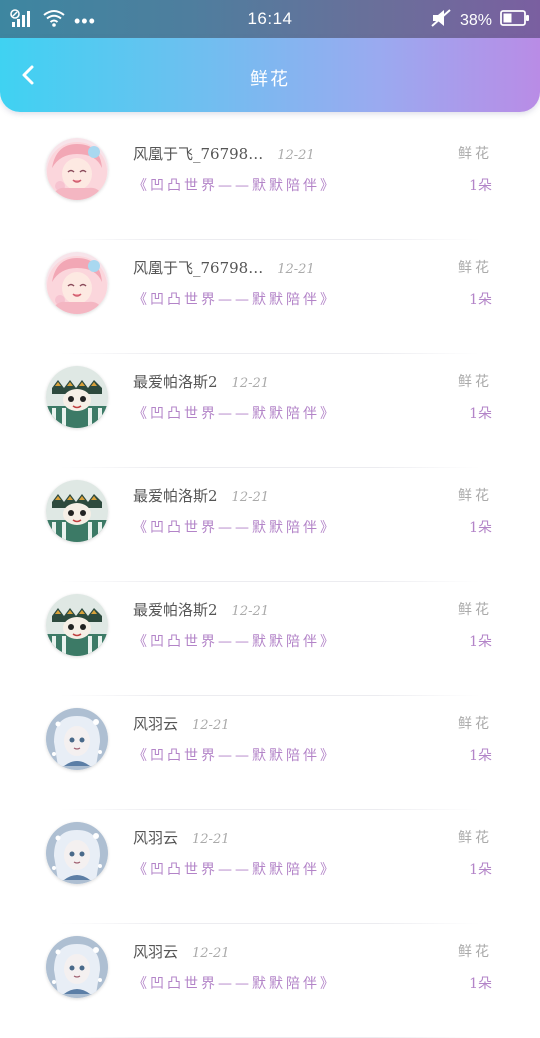 The image size is (540, 1038). What do you see at coordinates (270, 79) in the screenshot?
I see `page-title: 鲜花` at bounding box center [270, 79].